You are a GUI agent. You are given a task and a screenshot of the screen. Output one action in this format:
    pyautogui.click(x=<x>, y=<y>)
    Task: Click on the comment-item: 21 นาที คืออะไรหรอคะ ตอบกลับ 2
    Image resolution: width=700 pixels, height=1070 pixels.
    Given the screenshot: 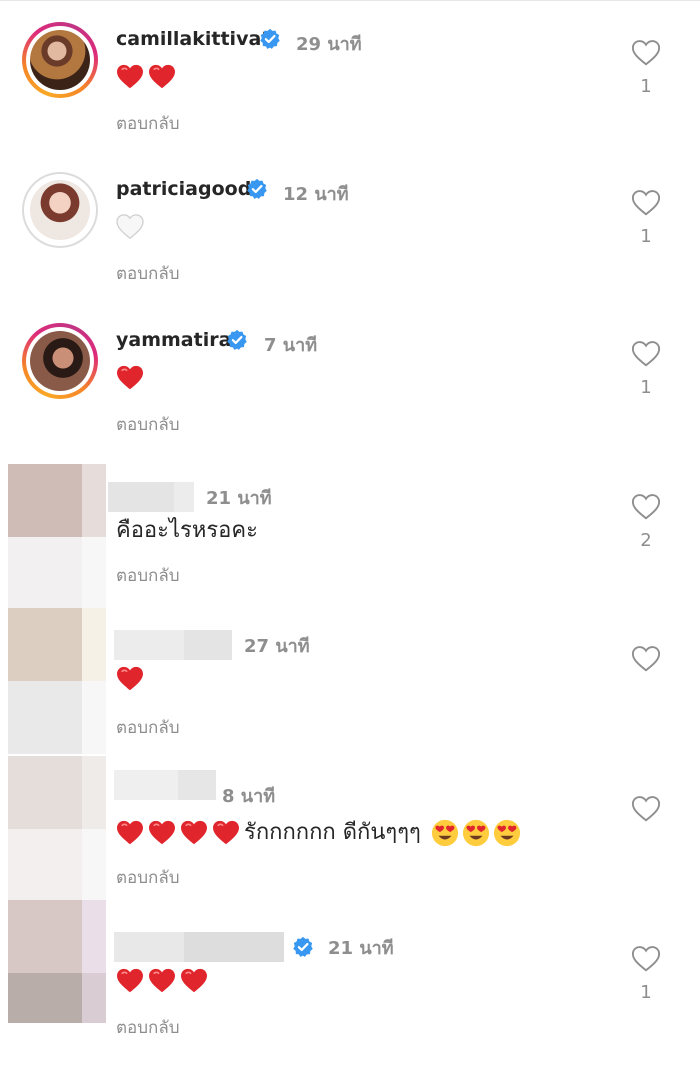 What is the action you would take?
    pyautogui.click(x=350, y=539)
    